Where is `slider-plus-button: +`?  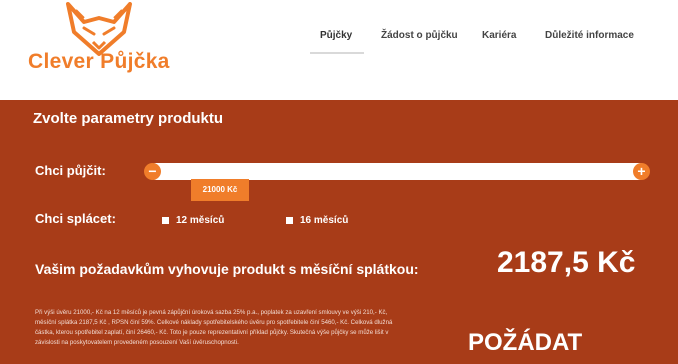
slider-plus-button: + is located at coordinates (641, 171).